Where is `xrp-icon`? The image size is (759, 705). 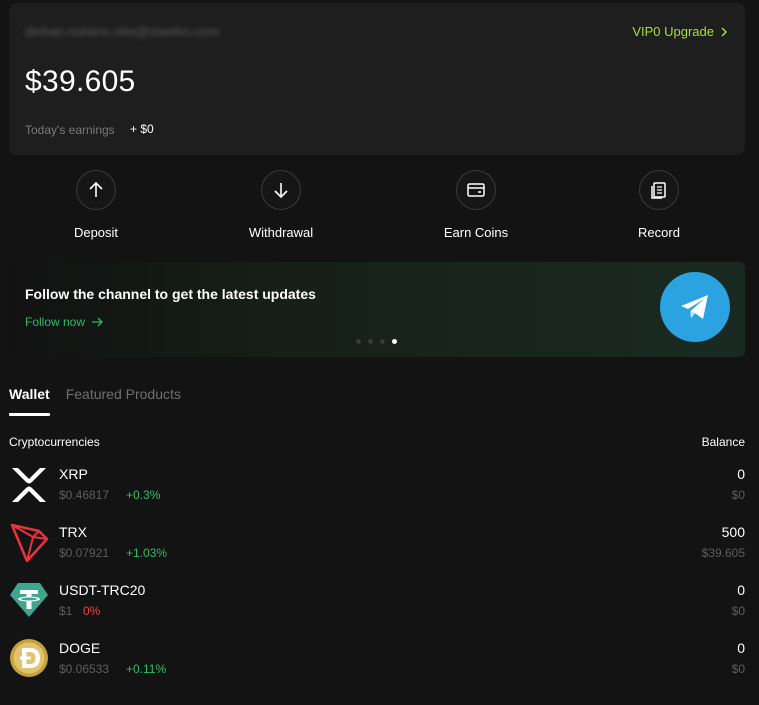
xrp-icon is located at coordinates (29, 485).